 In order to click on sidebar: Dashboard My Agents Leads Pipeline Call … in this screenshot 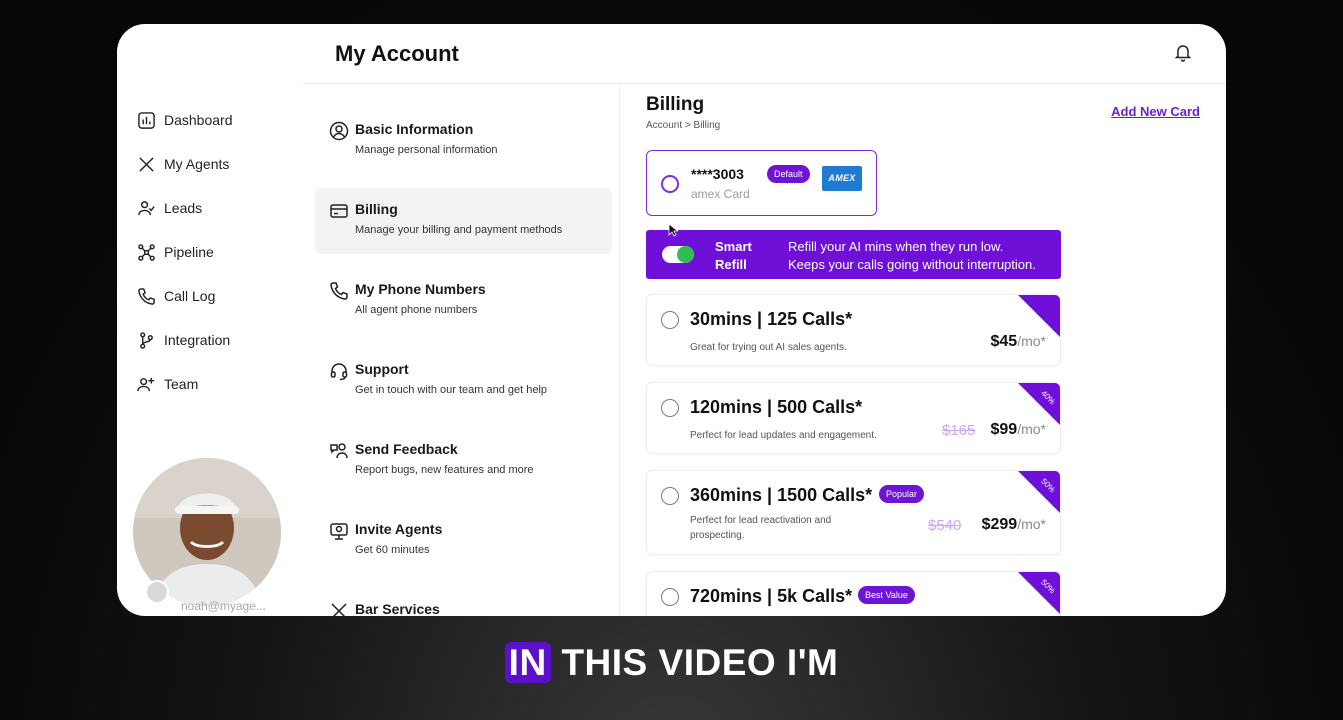, I will do `click(210, 320)`.